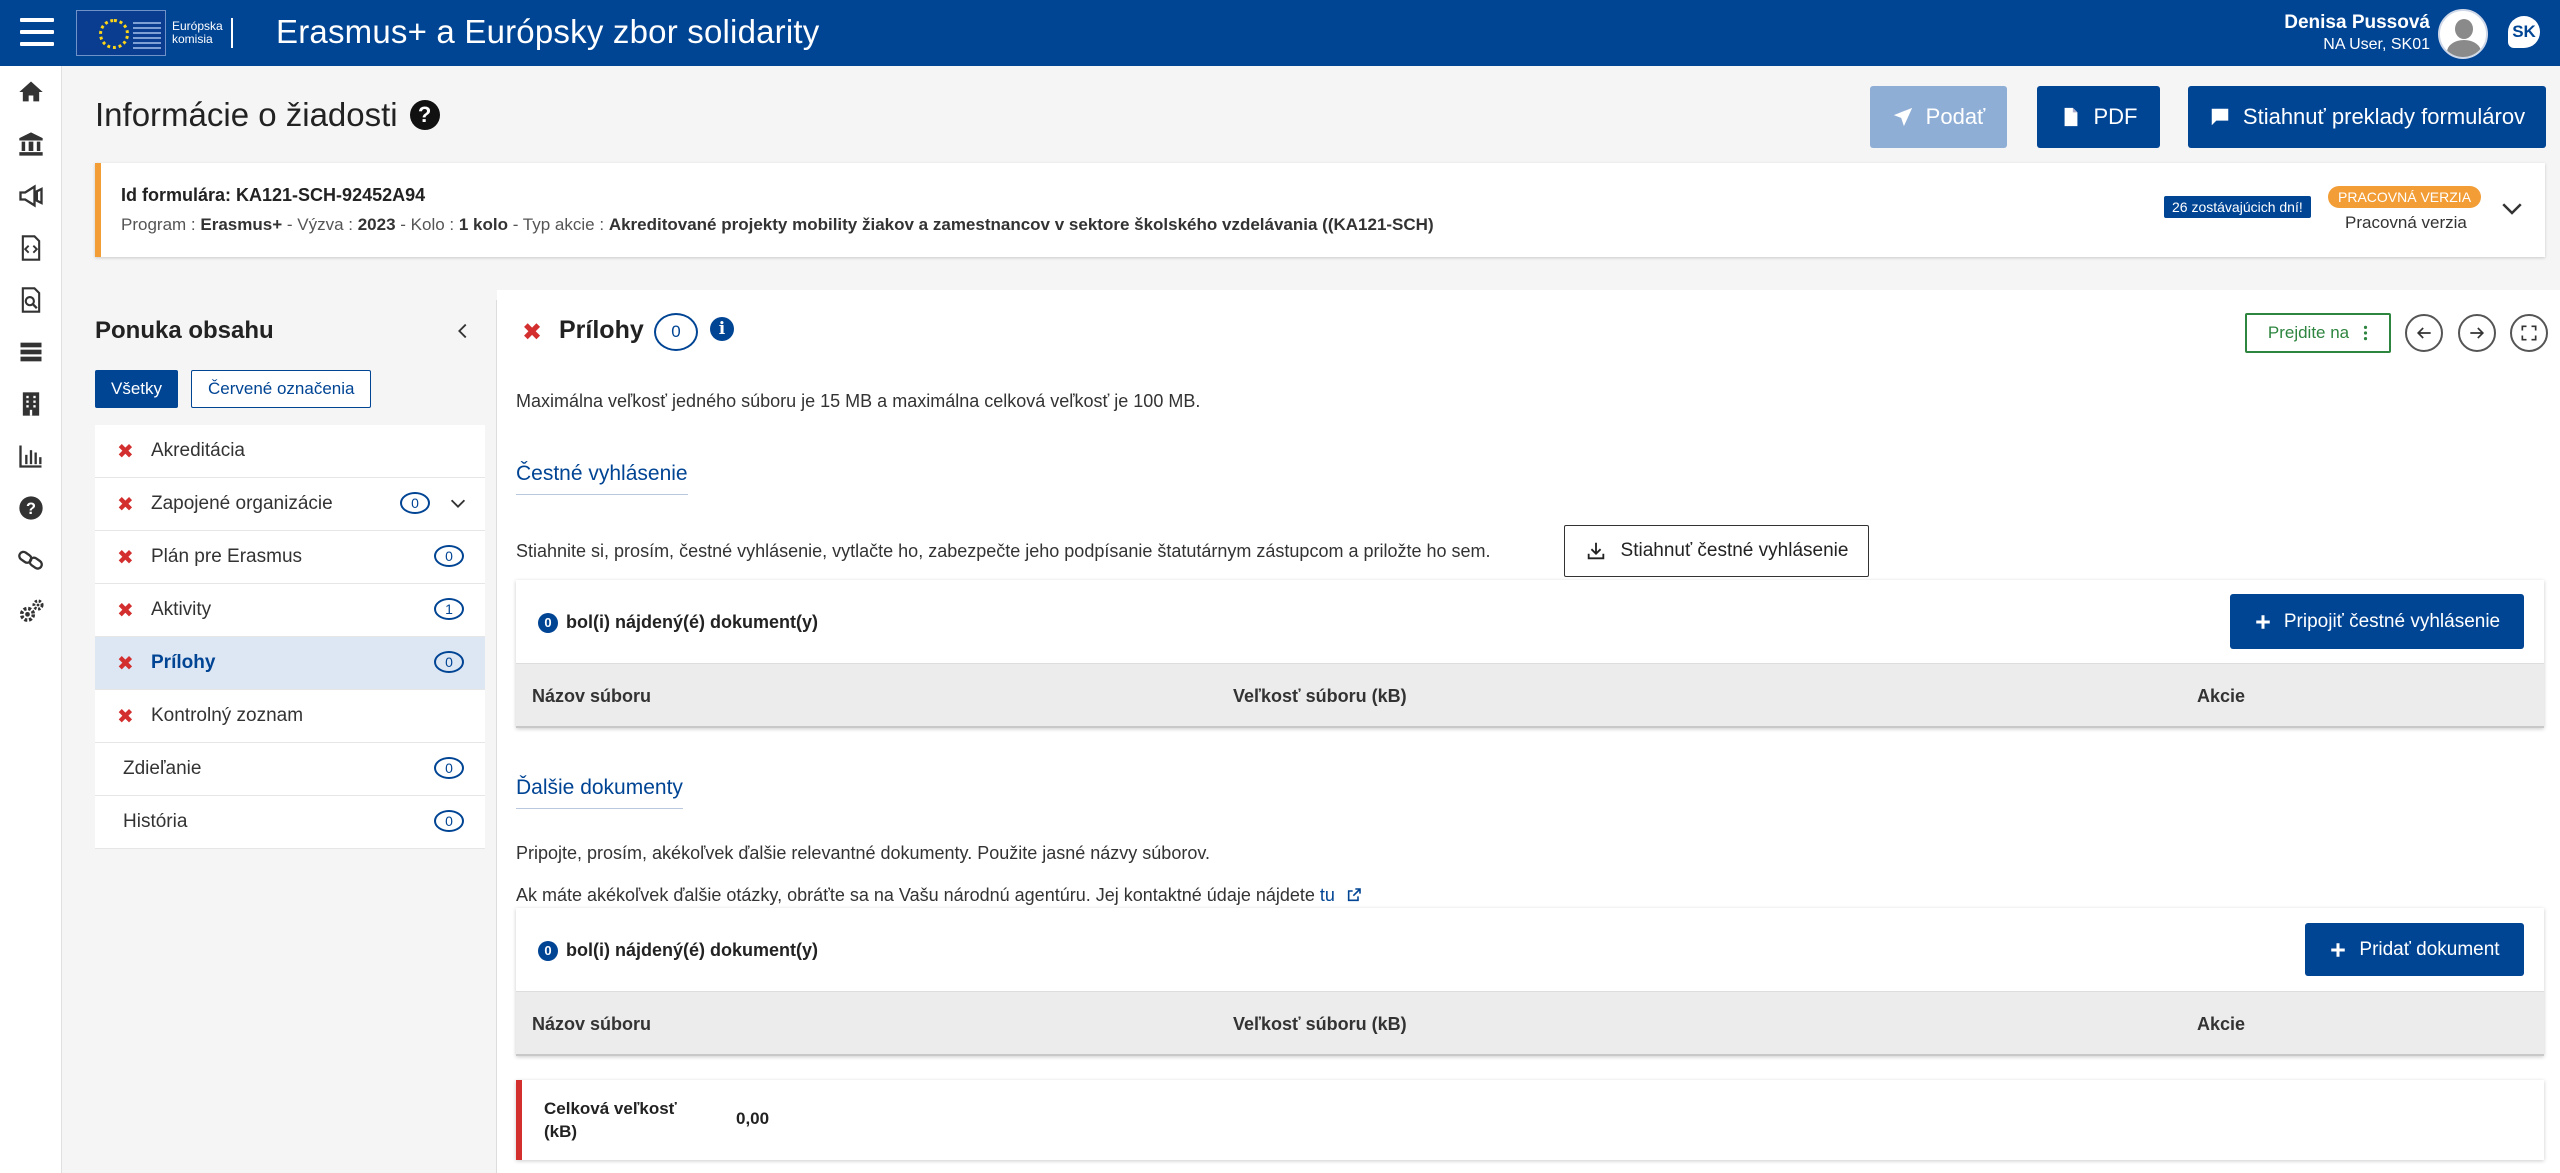 Image resolution: width=2560 pixels, height=1173 pixels. Describe the element at coordinates (1902, 117) in the screenshot. I see `send-icon` at that location.